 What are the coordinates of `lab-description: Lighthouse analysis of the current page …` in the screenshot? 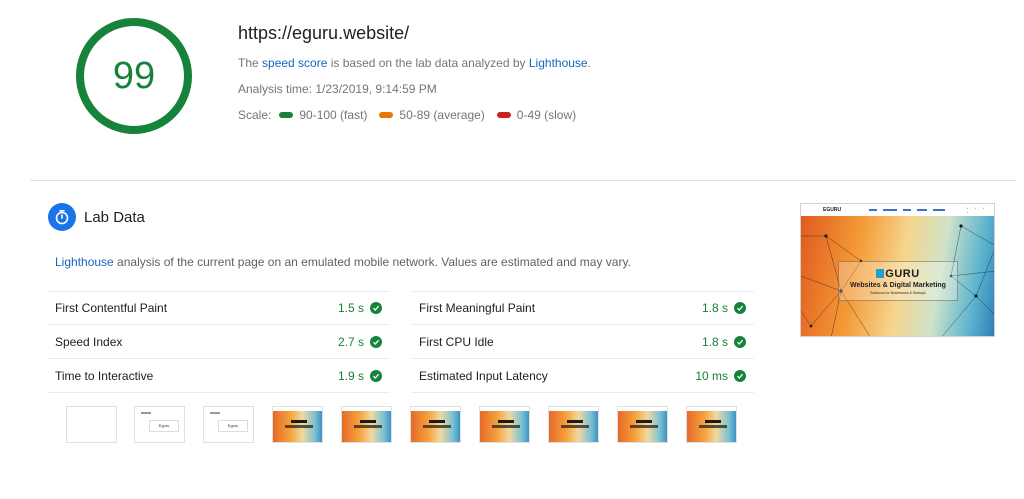 It's located at (343, 262).